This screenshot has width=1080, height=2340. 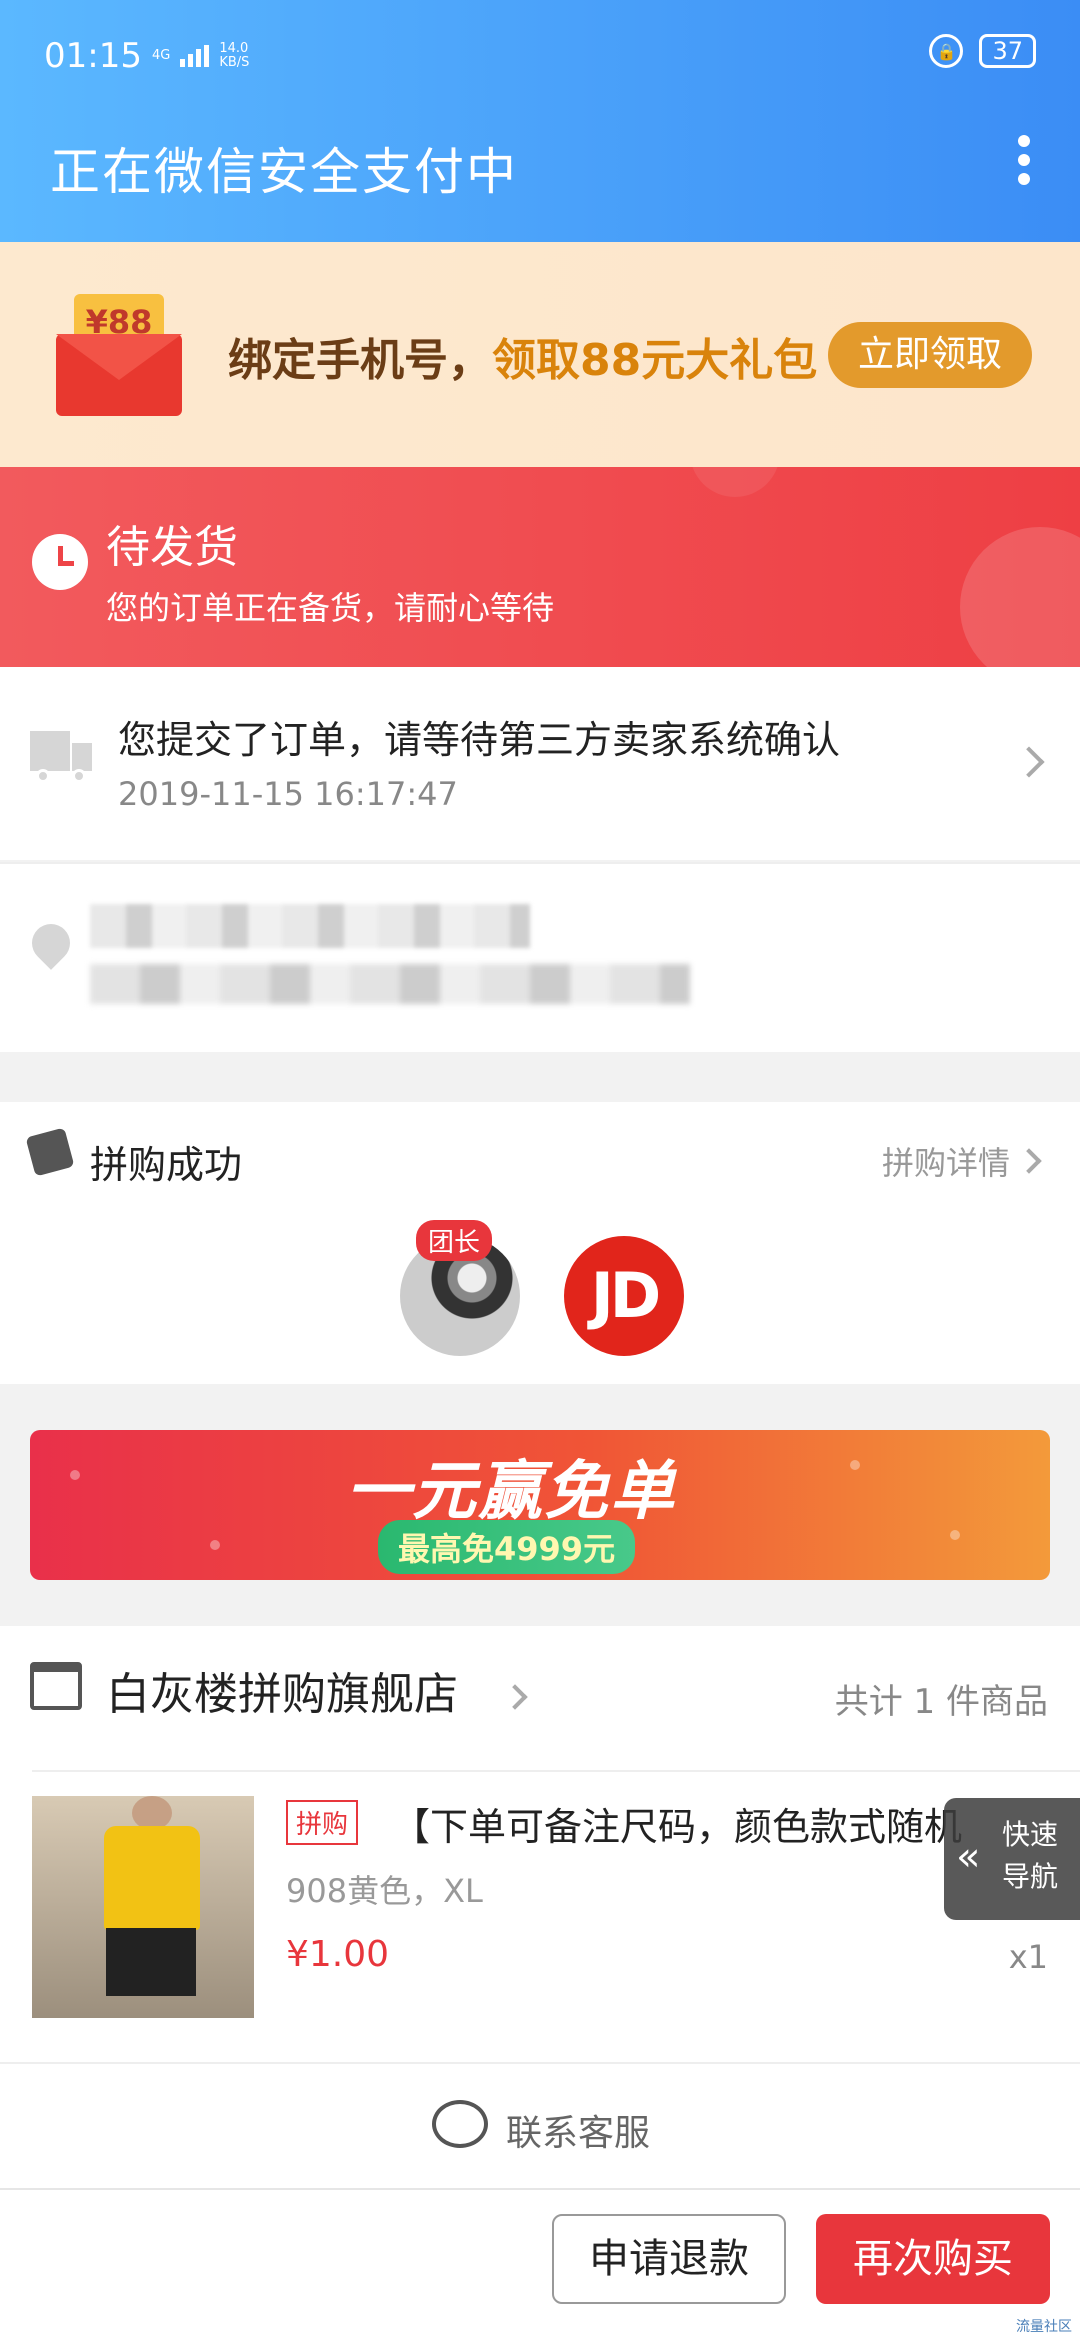 I want to click on page-title: 正在微信安全支付中, so click(x=284, y=172).